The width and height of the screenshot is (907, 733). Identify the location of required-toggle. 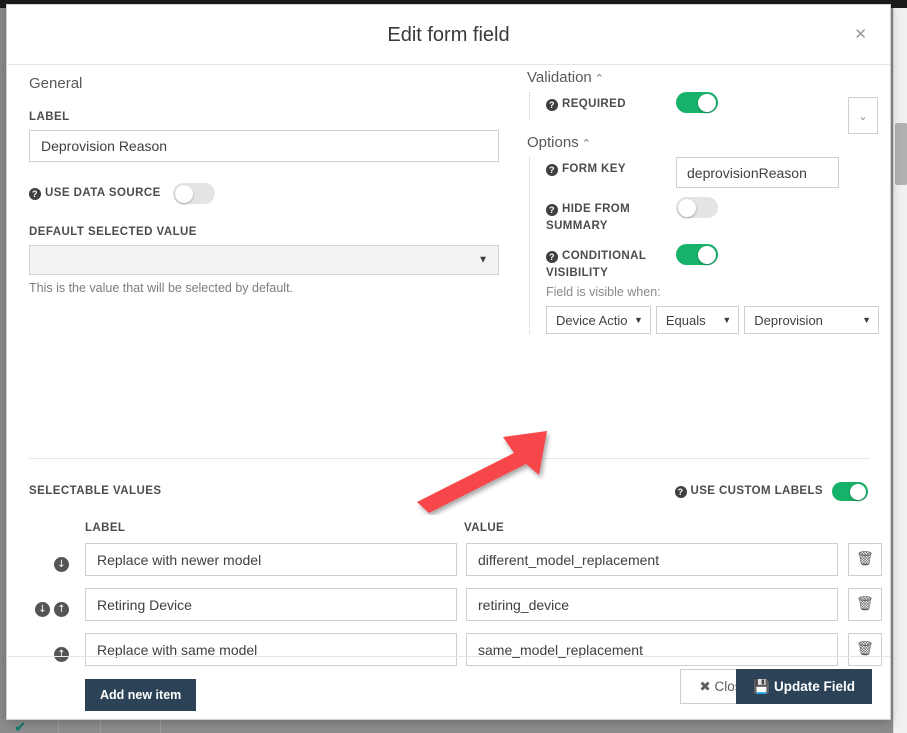
(697, 102).